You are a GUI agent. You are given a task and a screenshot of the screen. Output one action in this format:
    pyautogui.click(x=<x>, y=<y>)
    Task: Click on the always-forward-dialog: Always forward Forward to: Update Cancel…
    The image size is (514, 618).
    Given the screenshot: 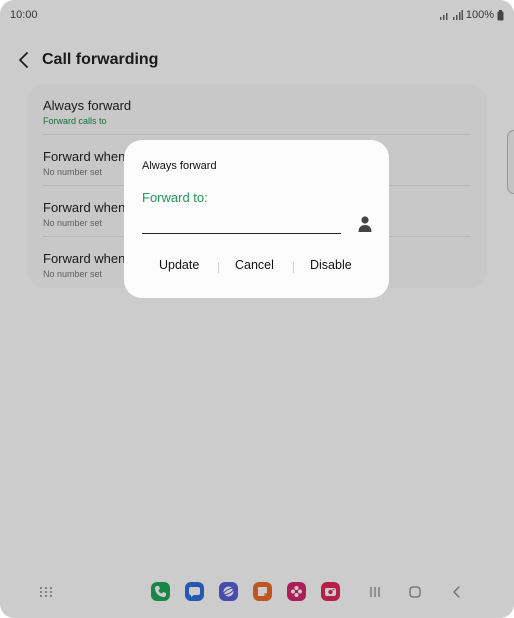 What is the action you would take?
    pyautogui.click(x=256, y=219)
    